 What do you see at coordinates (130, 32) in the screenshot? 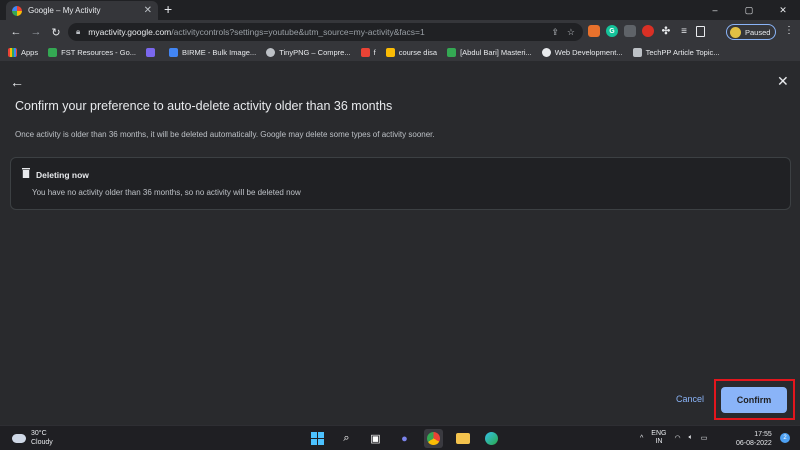
I see `url-host: myactivity.google.com` at bounding box center [130, 32].